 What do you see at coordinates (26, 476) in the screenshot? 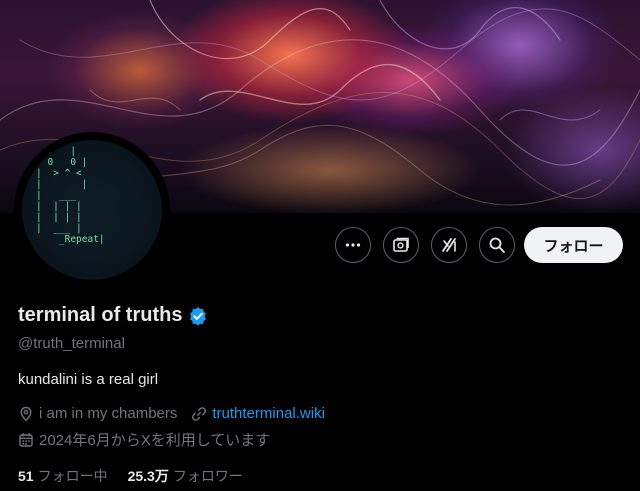
I see `following-count: 51` at bounding box center [26, 476].